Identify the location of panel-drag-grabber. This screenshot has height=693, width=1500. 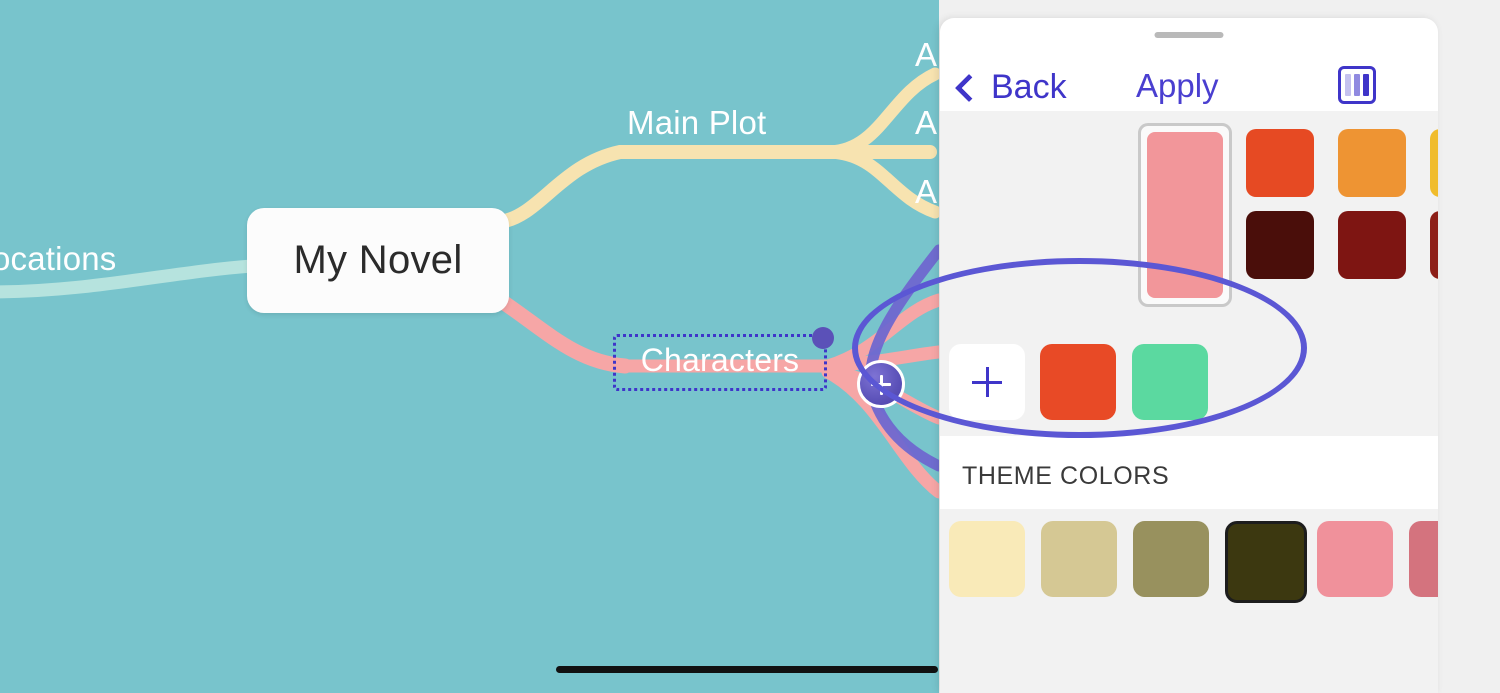
(1189, 35).